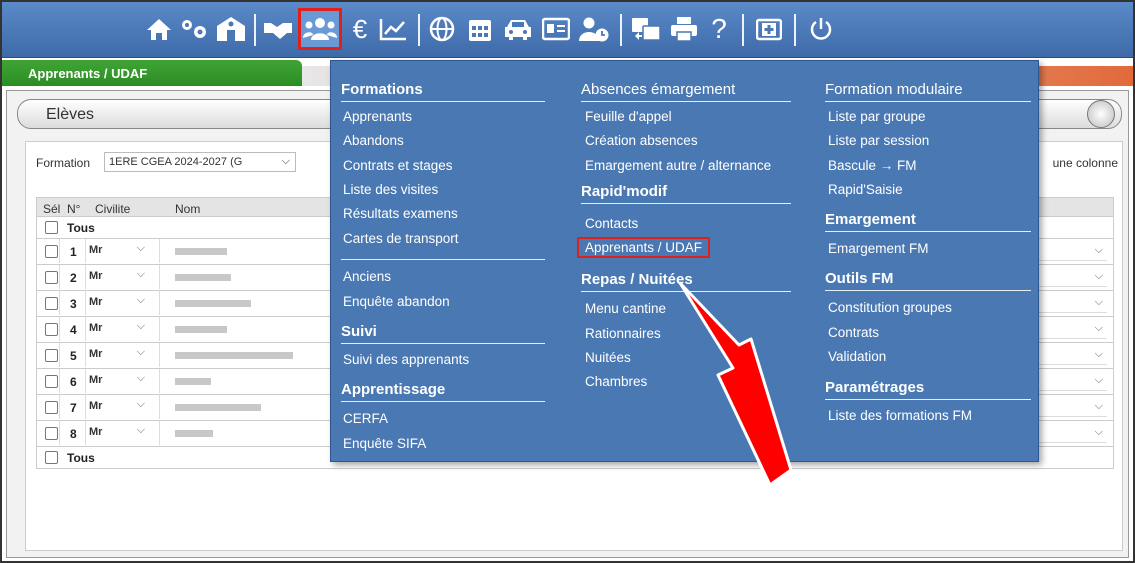 The image size is (1135, 563). Describe the element at coordinates (641, 140) in the screenshot. I see `menu-item-creation-absences: Création absences` at that location.